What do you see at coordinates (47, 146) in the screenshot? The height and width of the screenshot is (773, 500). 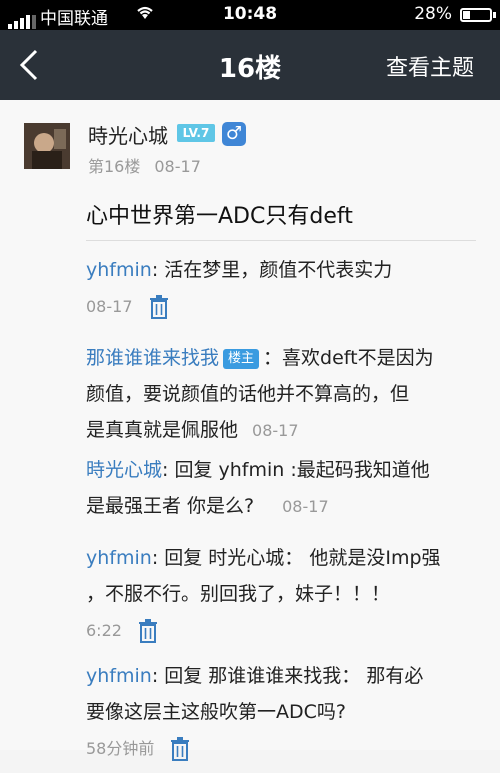 I see `user-avatar` at bounding box center [47, 146].